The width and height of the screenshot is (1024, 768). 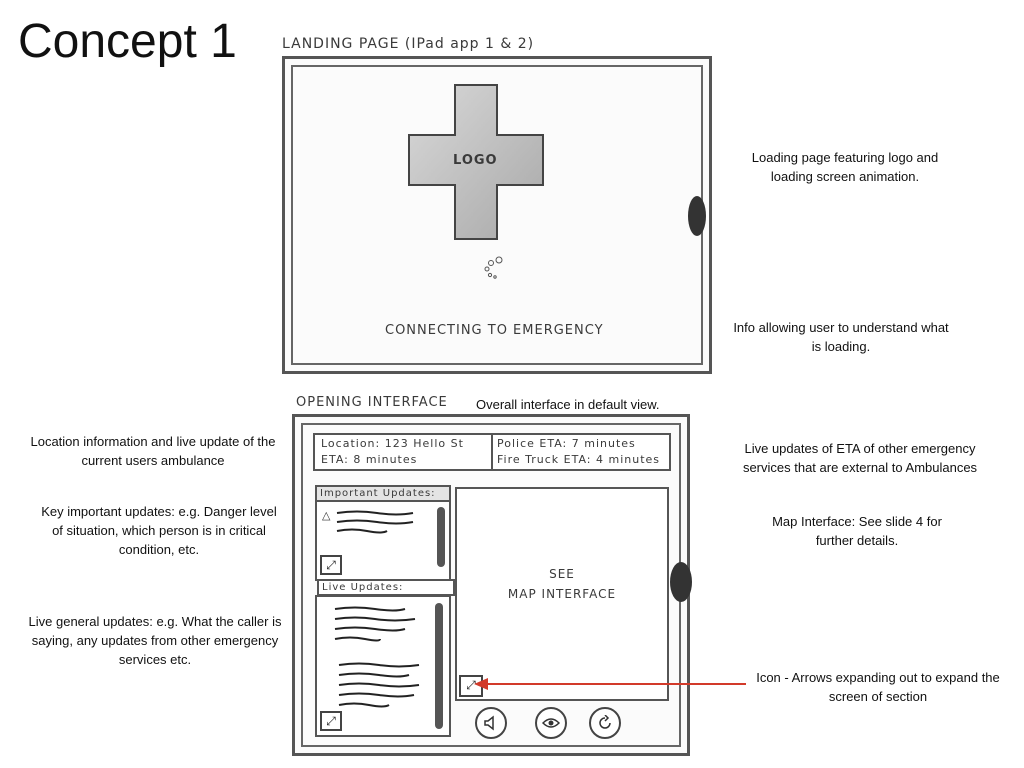 I want to click on opening-interface-caption: Overall interface in default view., so click(x=568, y=404).